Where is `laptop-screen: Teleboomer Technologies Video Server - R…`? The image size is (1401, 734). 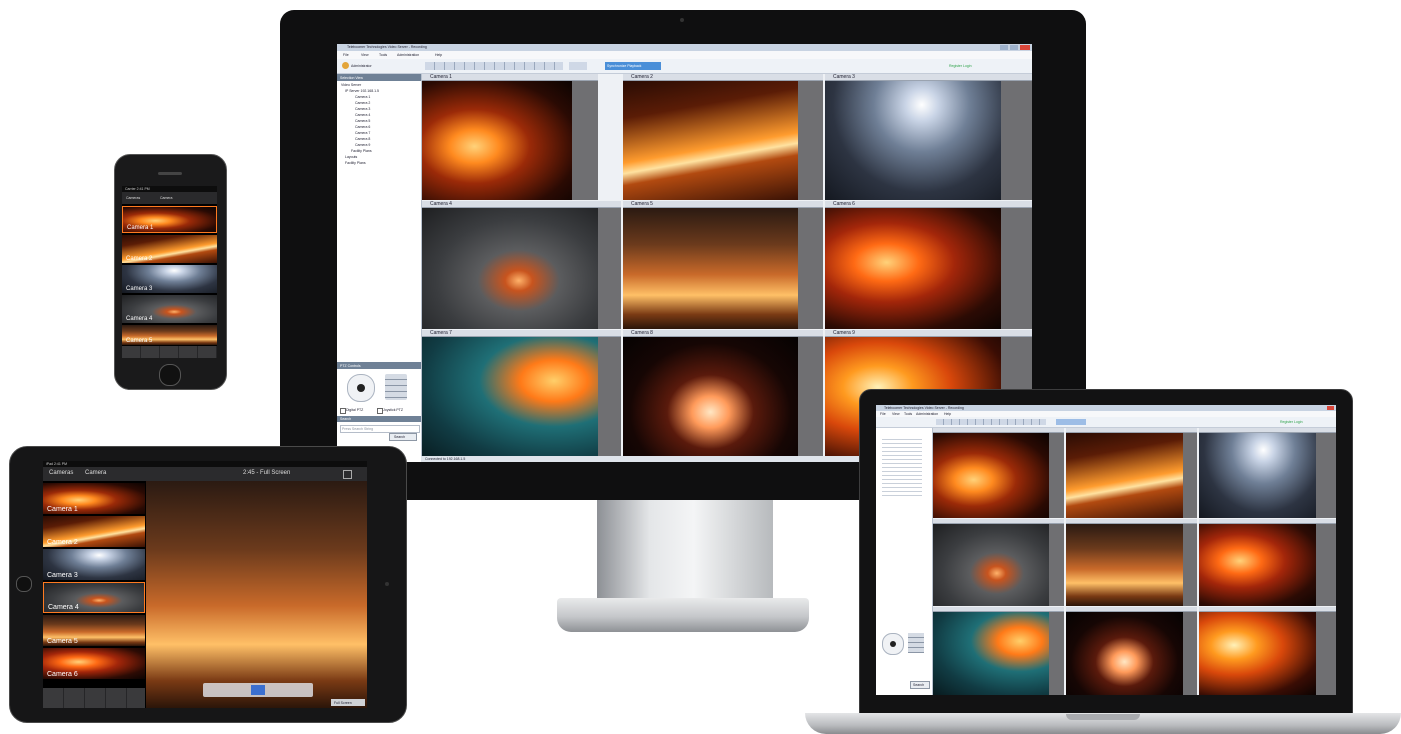 laptop-screen: Teleboomer Technologies Video Server - R… is located at coordinates (1106, 550).